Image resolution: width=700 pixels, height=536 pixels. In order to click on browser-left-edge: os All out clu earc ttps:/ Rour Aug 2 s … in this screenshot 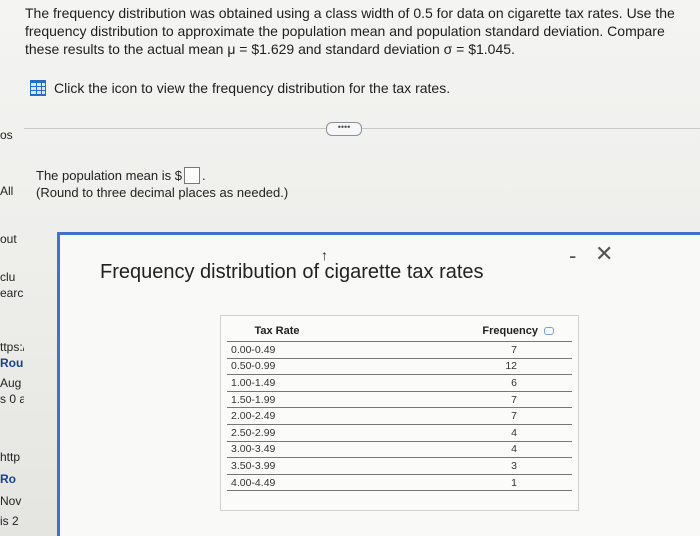, I will do `click(12, 328)`.